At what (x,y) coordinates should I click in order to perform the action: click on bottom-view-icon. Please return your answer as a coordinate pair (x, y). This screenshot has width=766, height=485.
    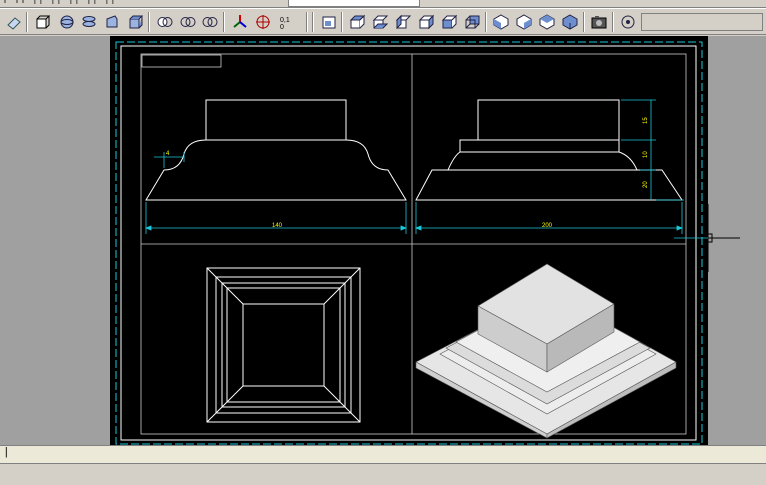
    Looking at the image, I should click on (380, 22).